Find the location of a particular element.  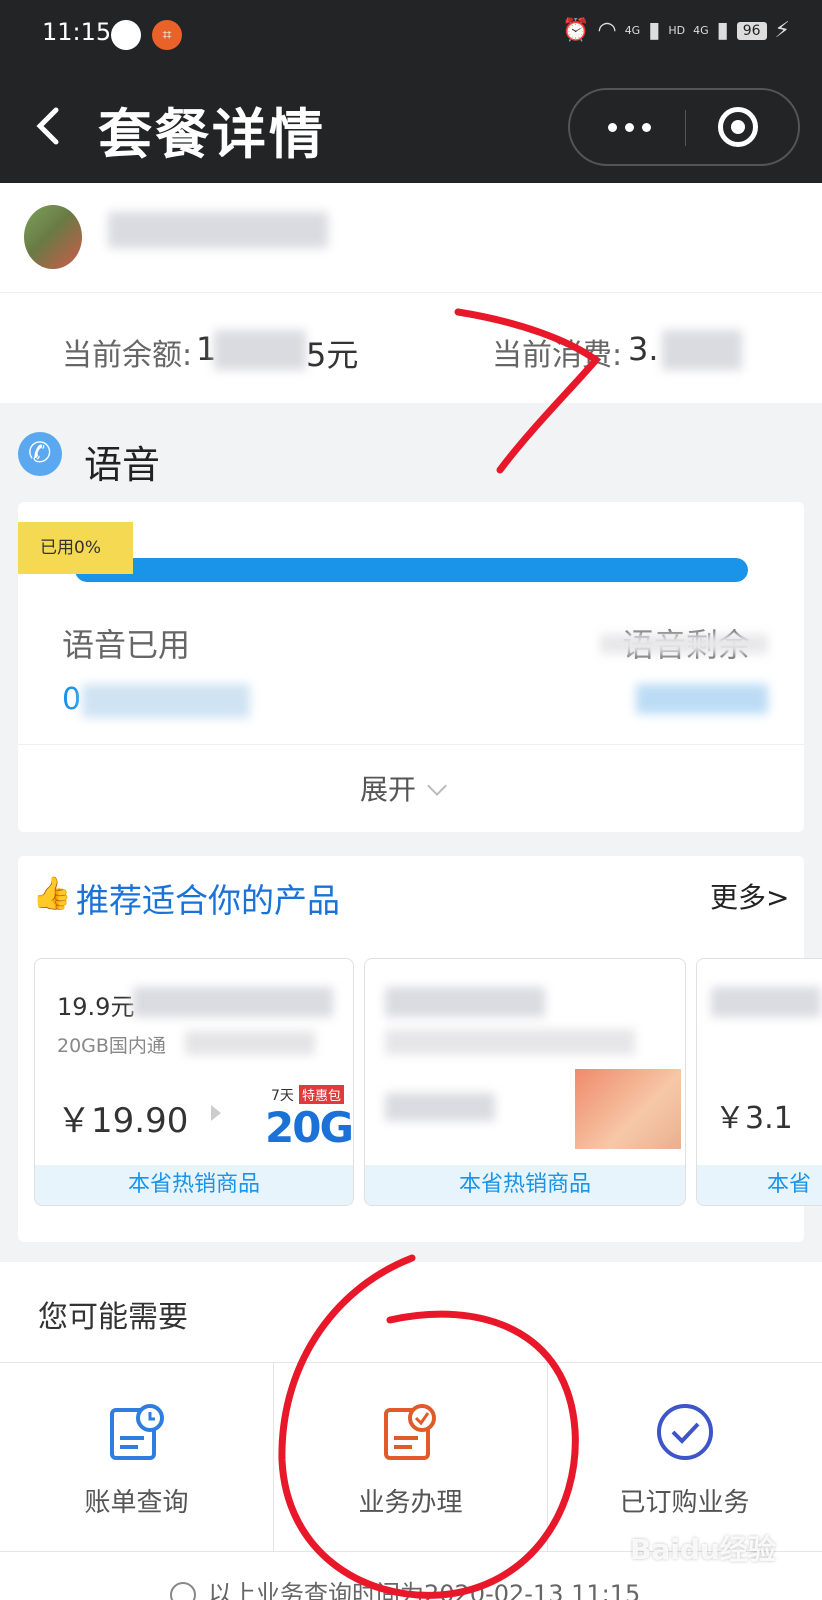

voice-usage-fill is located at coordinates (411, 570).